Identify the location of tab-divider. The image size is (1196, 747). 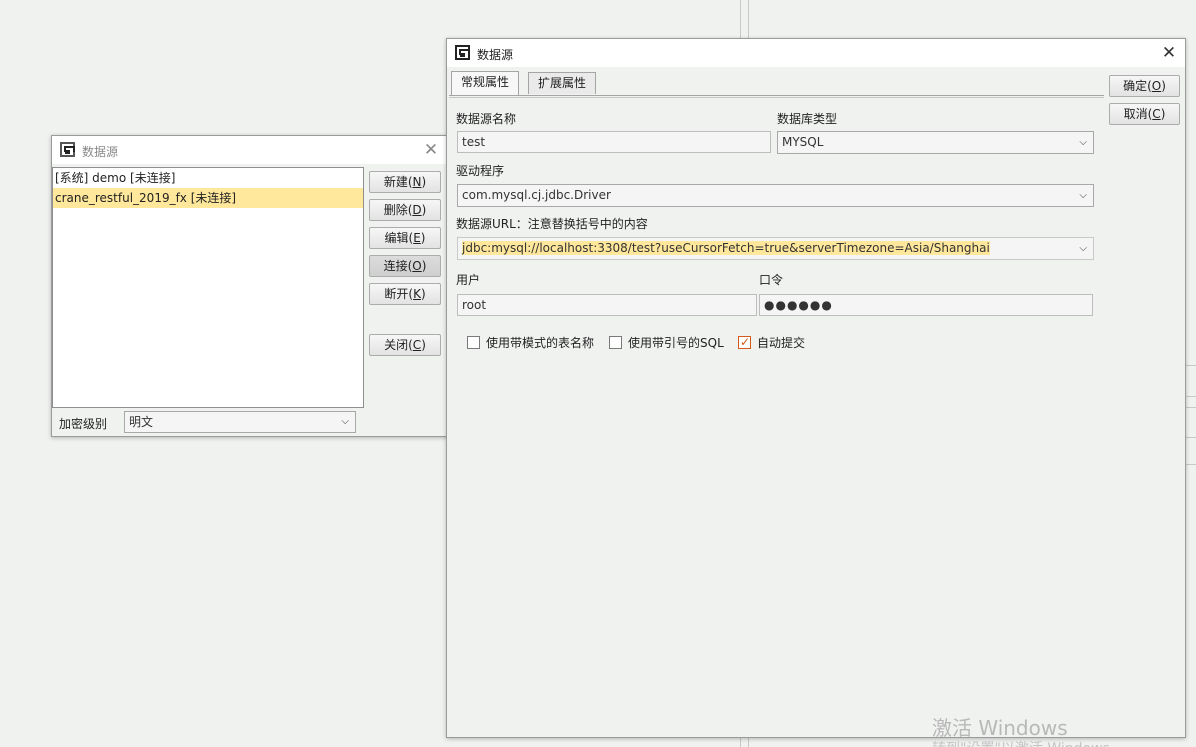
(776, 96).